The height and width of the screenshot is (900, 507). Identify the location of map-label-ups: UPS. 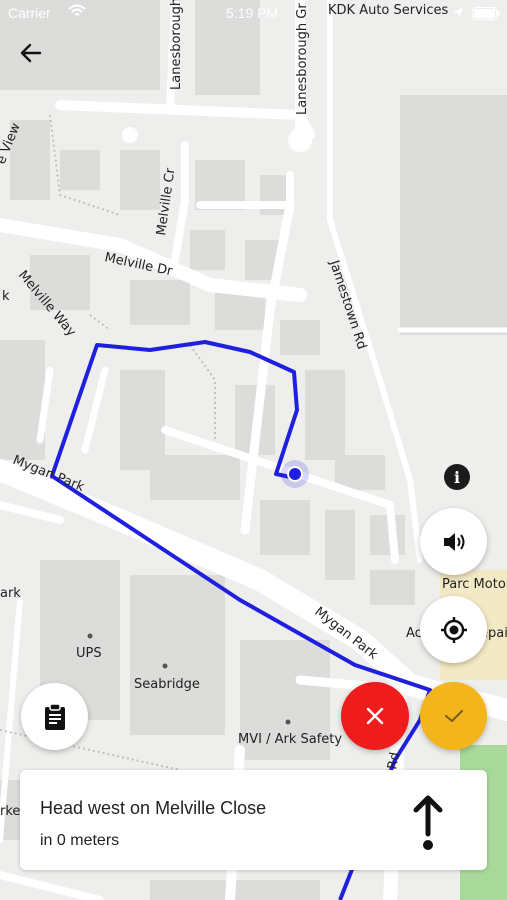
(89, 653).